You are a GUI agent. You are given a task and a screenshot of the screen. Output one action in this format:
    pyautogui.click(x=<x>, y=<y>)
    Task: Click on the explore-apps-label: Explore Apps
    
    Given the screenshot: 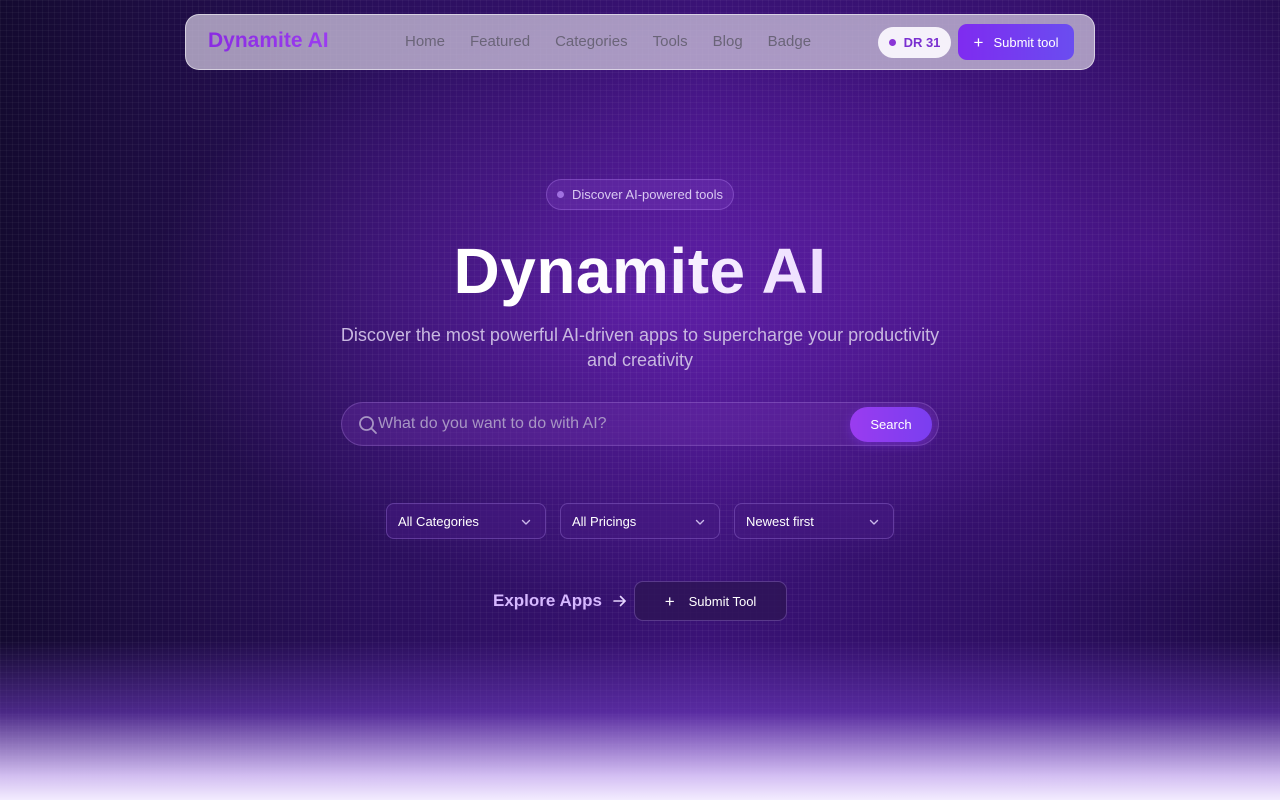 What is the action you would take?
    pyautogui.click(x=547, y=600)
    